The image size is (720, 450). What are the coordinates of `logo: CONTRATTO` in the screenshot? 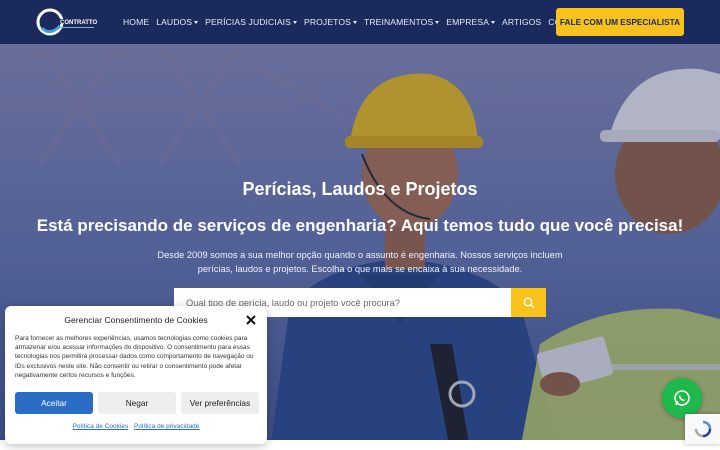 It's located at (69, 22).